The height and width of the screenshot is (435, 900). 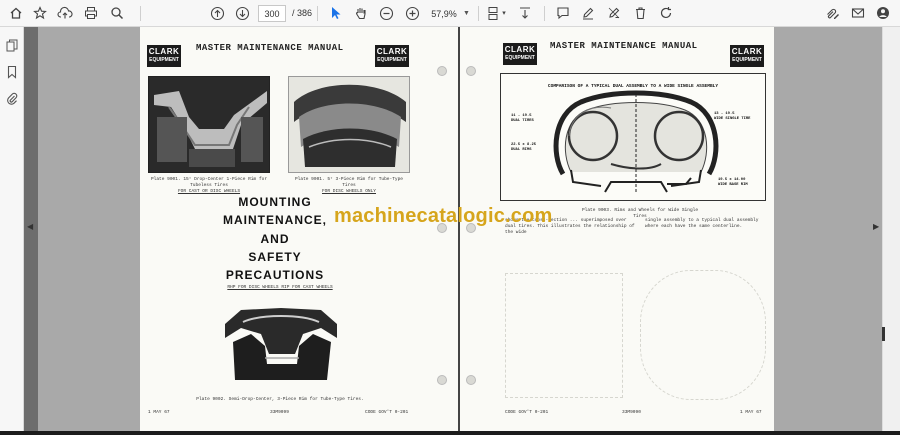 I want to click on home-icon, so click(x=16, y=13).